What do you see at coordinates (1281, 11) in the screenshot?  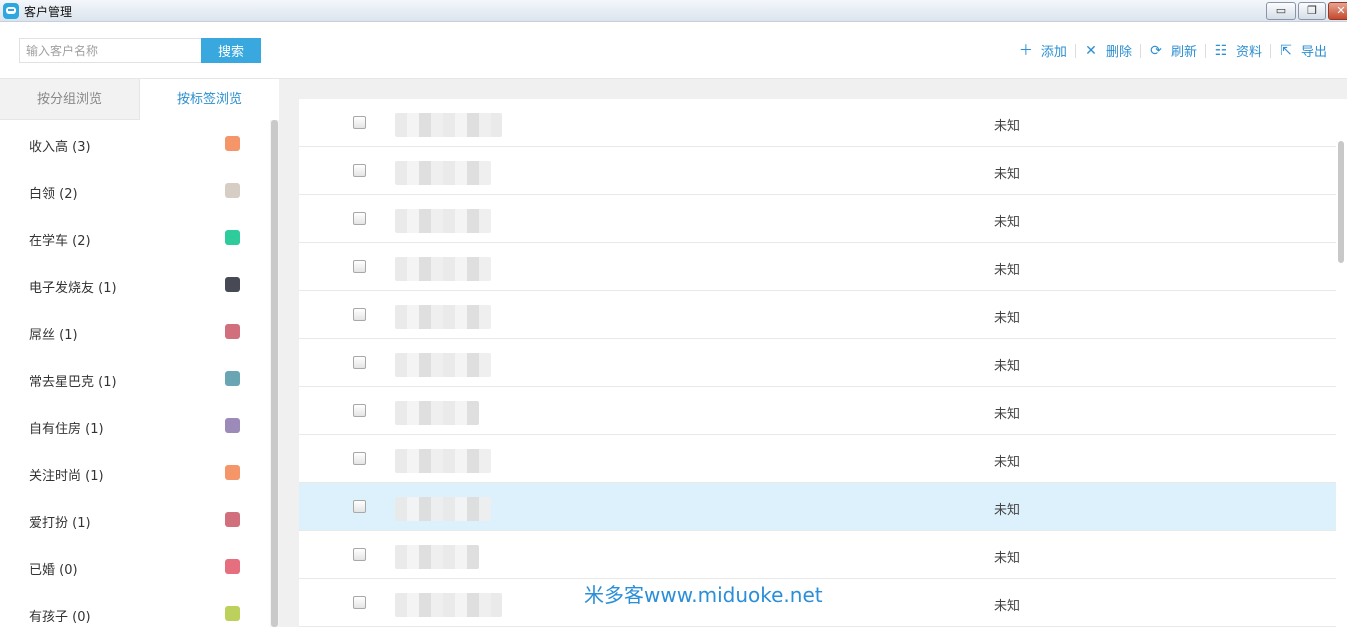 I see `minimize-button: ▭` at bounding box center [1281, 11].